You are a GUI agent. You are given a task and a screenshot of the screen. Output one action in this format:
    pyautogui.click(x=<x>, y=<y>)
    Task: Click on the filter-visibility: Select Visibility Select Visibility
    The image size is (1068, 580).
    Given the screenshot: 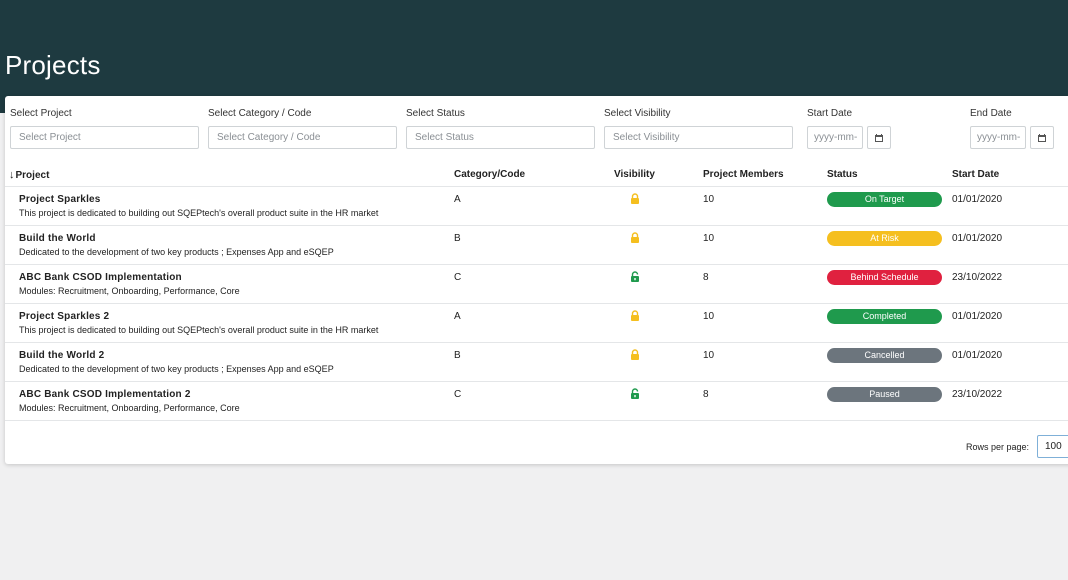 What is the action you would take?
    pyautogui.click(x=698, y=128)
    